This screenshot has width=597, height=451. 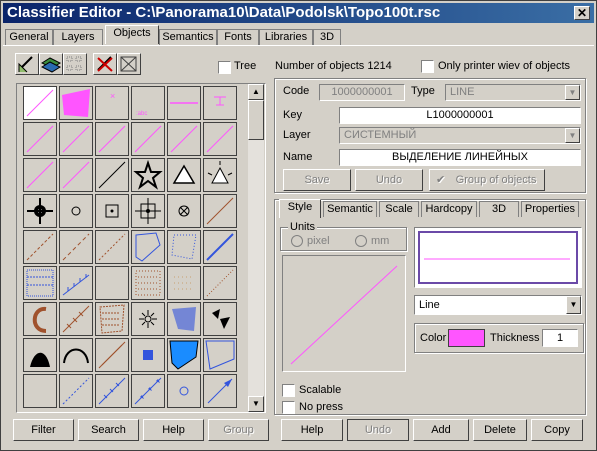 What do you see at coordinates (108, 430) in the screenshot?
I see `search-button: Search` at bounding box center [108, 430].